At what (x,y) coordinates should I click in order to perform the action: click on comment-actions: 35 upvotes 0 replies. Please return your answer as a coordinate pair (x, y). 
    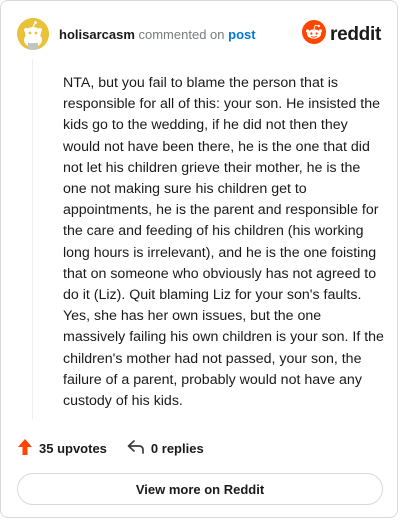
    Looking at the image, I should click on (120, 448).